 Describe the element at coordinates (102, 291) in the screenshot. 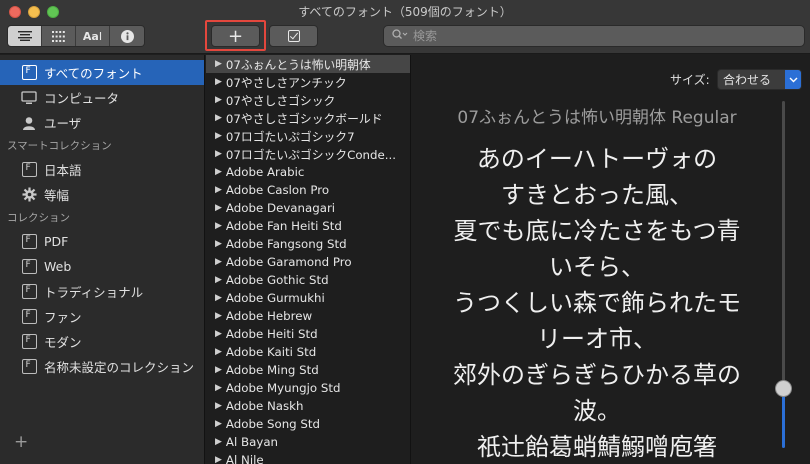

I see `sidebar-item-traditional: トラディショナル` at that location.